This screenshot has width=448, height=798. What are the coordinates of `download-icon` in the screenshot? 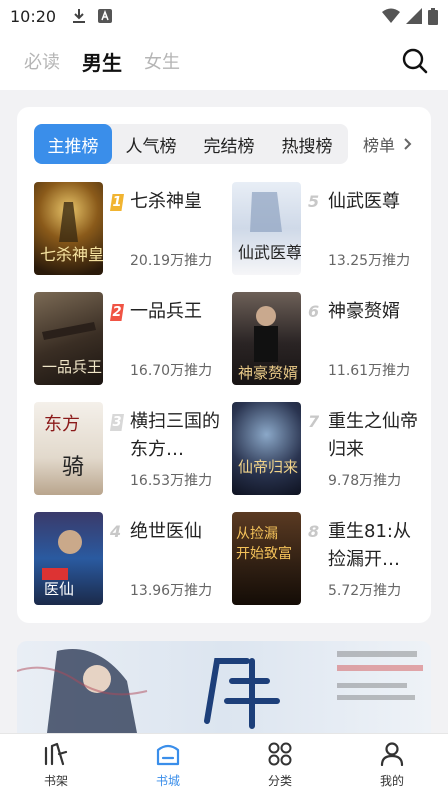 It's located at (79, 16).